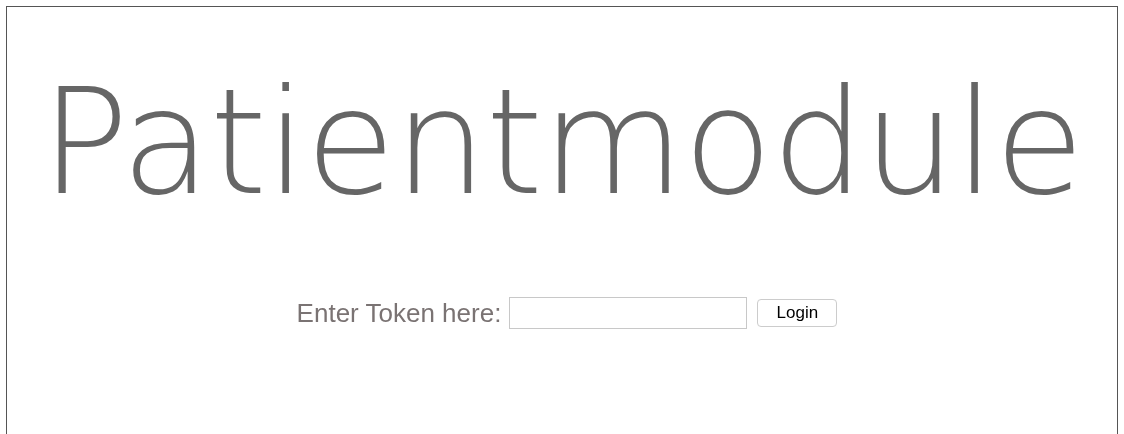  Describe the element at coordinates (399, 313) in the screenshot. I see `token-label: Enter Token here:` at that location.